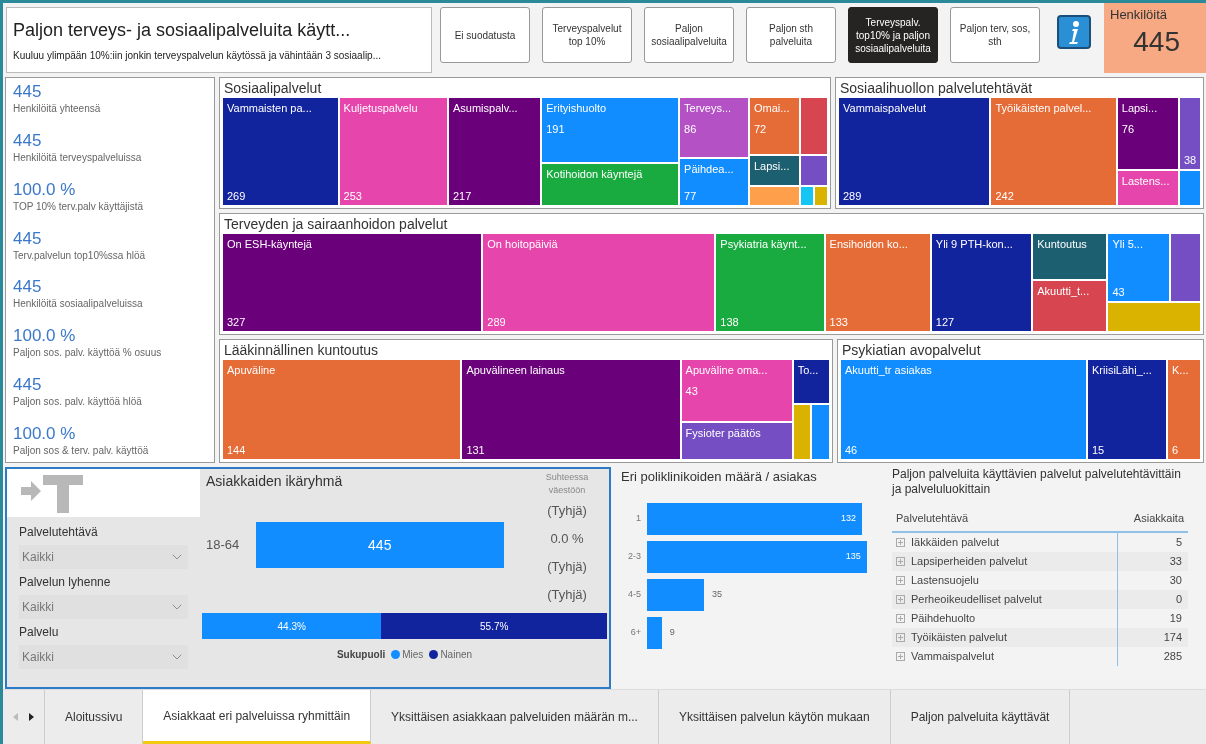 The height and width of the screenshot is (744, 1206). I want to click on table-cell-text: Lastensuojelu, so click(945, 581).